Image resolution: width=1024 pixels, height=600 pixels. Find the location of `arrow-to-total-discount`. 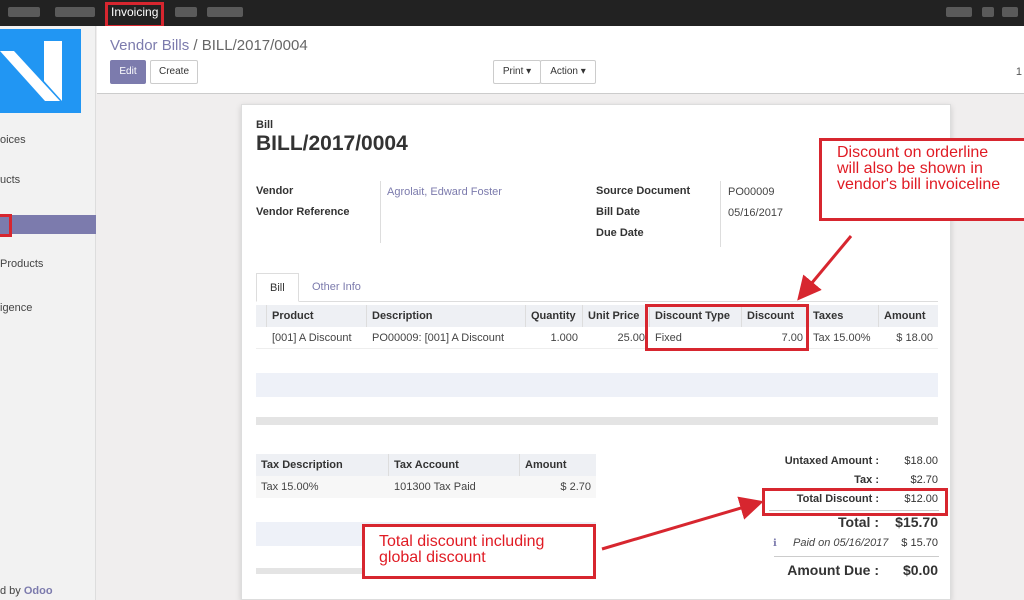

arrow-to-total-discount is located at coordinates (682, 523).